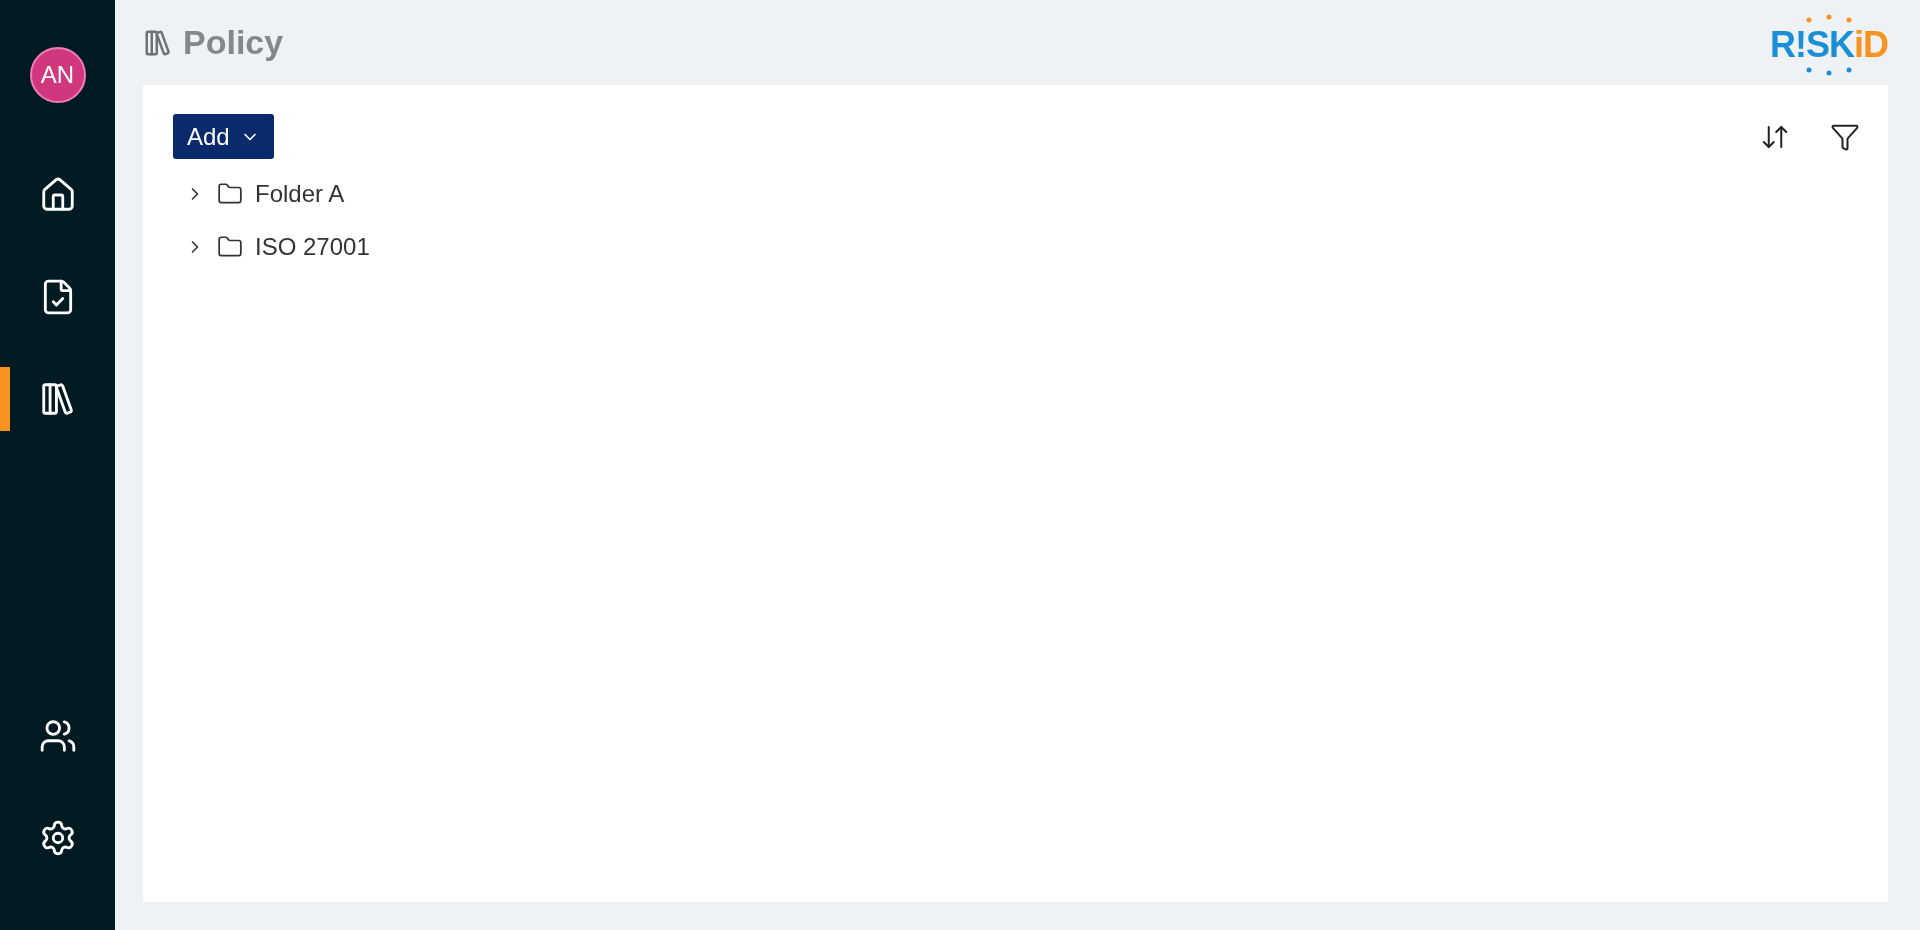  Describe the element at coordinates (57, 736) in the screenshot. I see `users-icon` at that location.